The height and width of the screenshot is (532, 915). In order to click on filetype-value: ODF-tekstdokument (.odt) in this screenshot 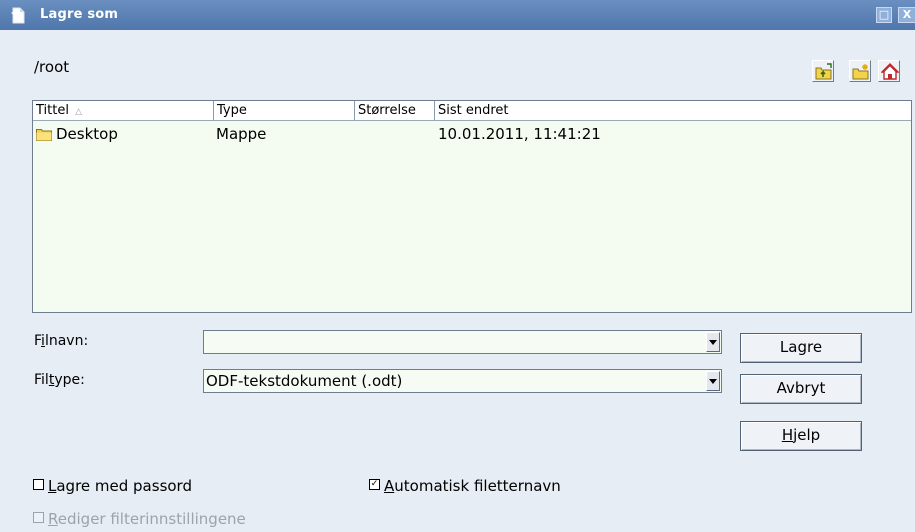, I will do `click(304, 381)`.